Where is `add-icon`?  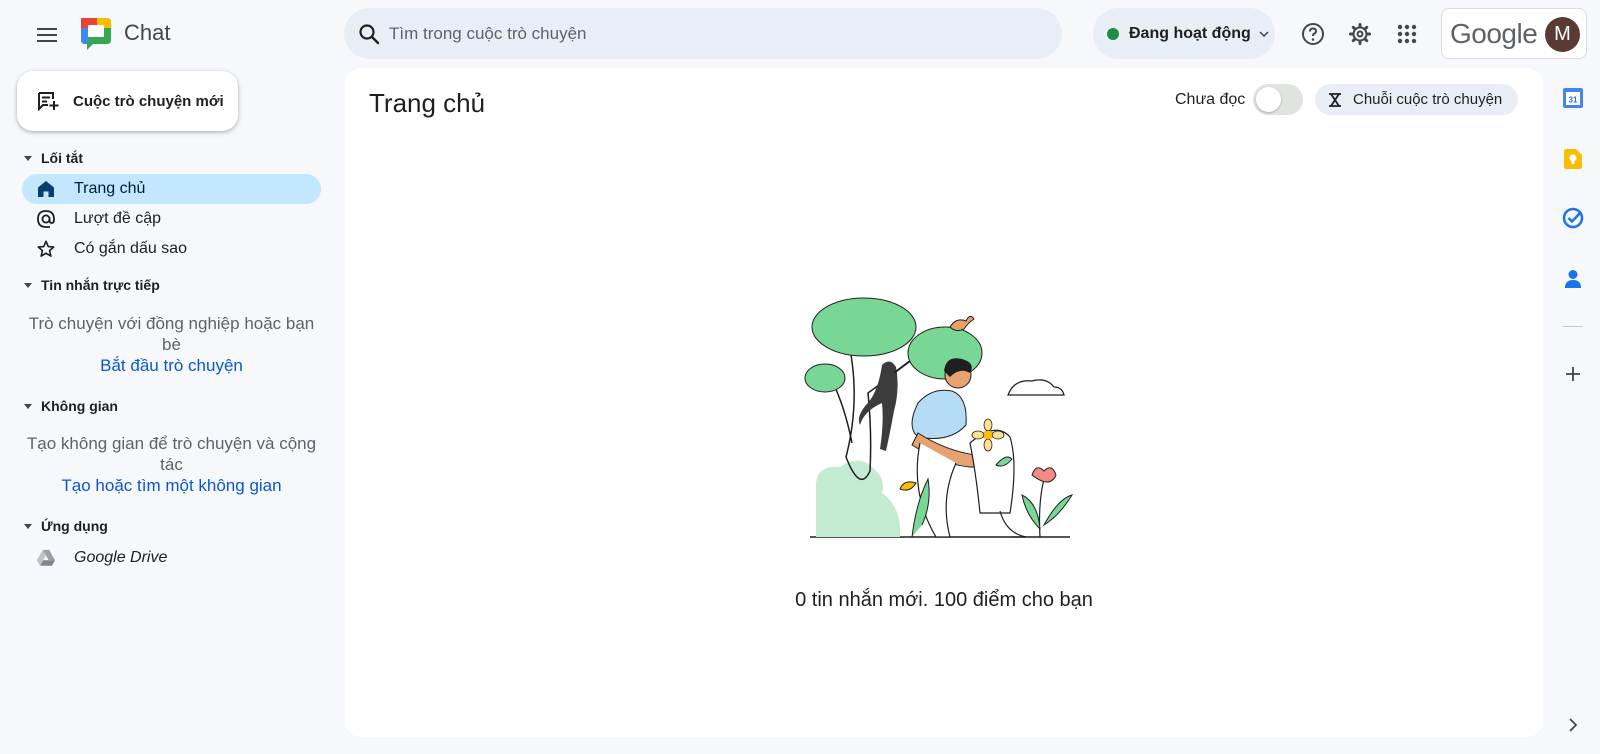 add-icon is located at coordinates (1573, 374).